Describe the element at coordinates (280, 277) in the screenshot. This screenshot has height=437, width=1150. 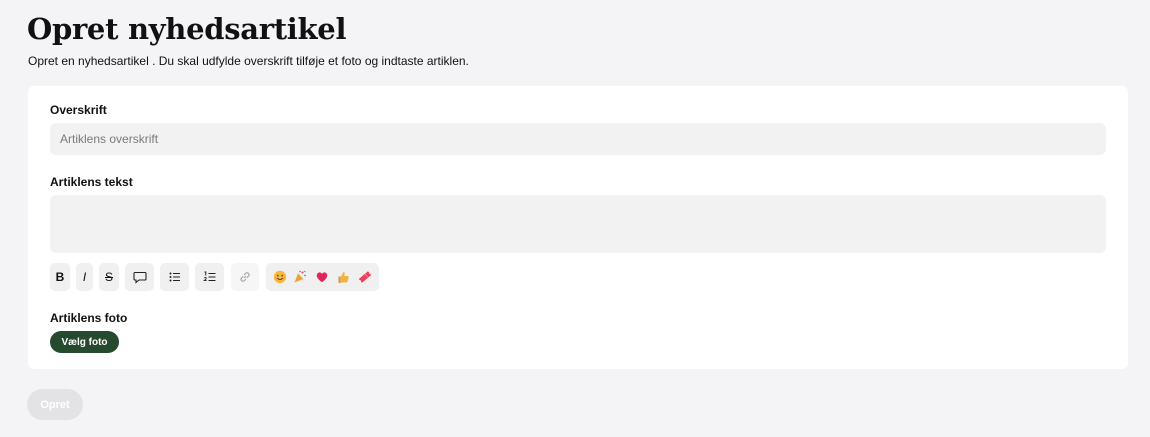
I see `smile-emoji-icon` at that location.